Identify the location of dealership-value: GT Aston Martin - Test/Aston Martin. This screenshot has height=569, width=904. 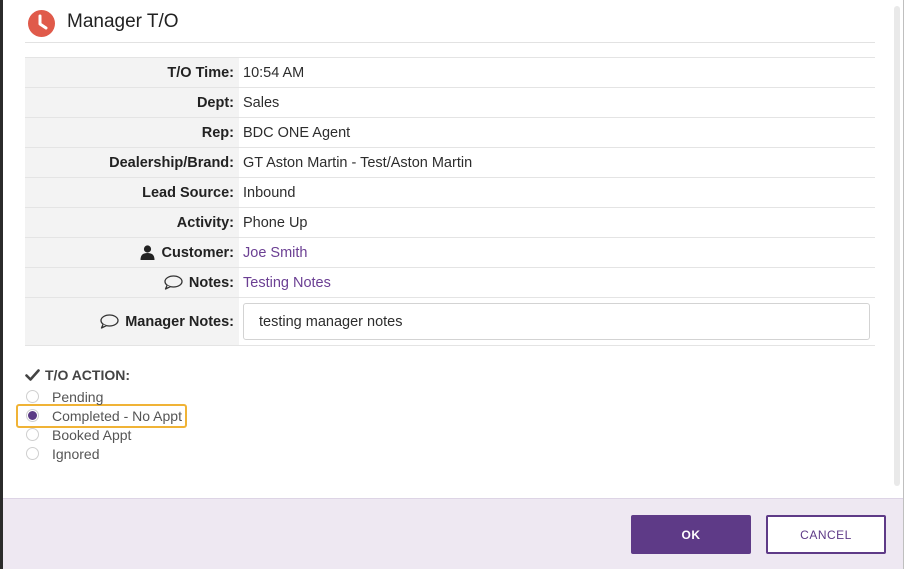
(358, 162).